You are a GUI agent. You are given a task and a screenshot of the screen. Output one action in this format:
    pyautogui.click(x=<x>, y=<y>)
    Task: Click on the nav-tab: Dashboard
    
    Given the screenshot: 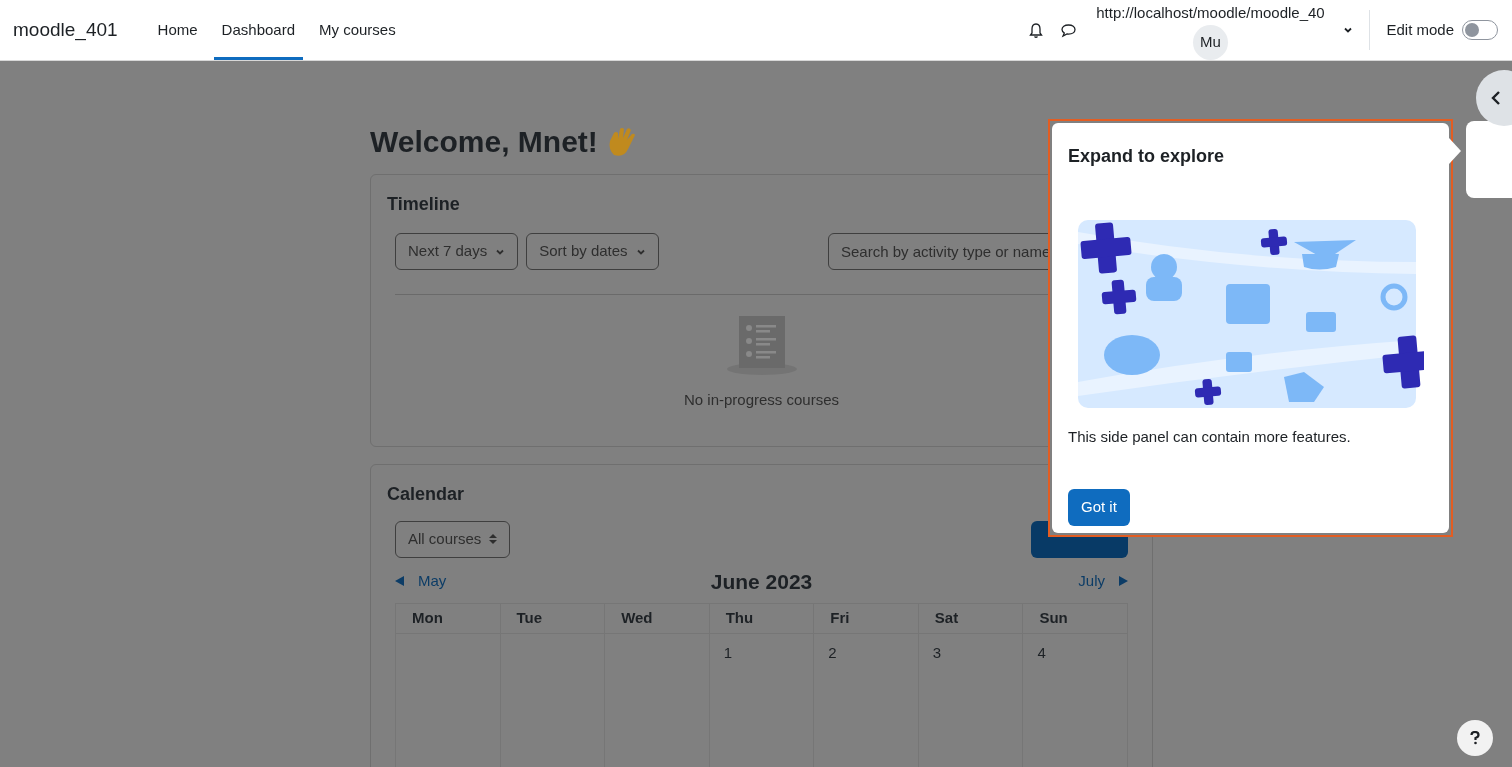 What is the action you would take?
    pyautogui.click(x=258, y=30)
    